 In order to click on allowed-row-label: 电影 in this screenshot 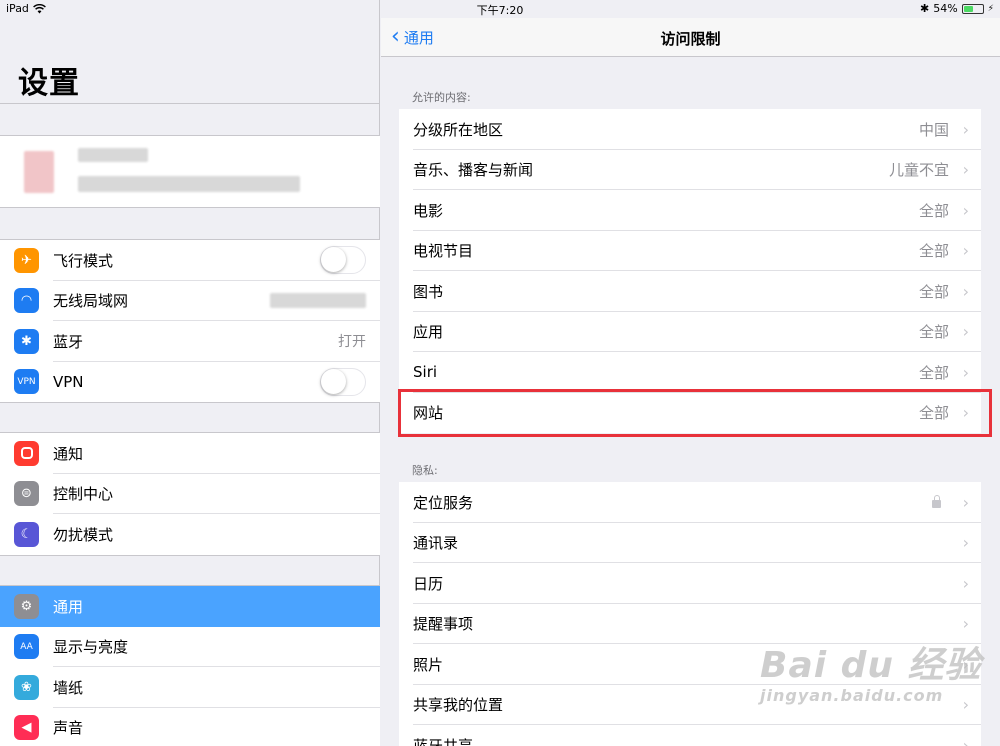, I will do `click(428, 210)`.